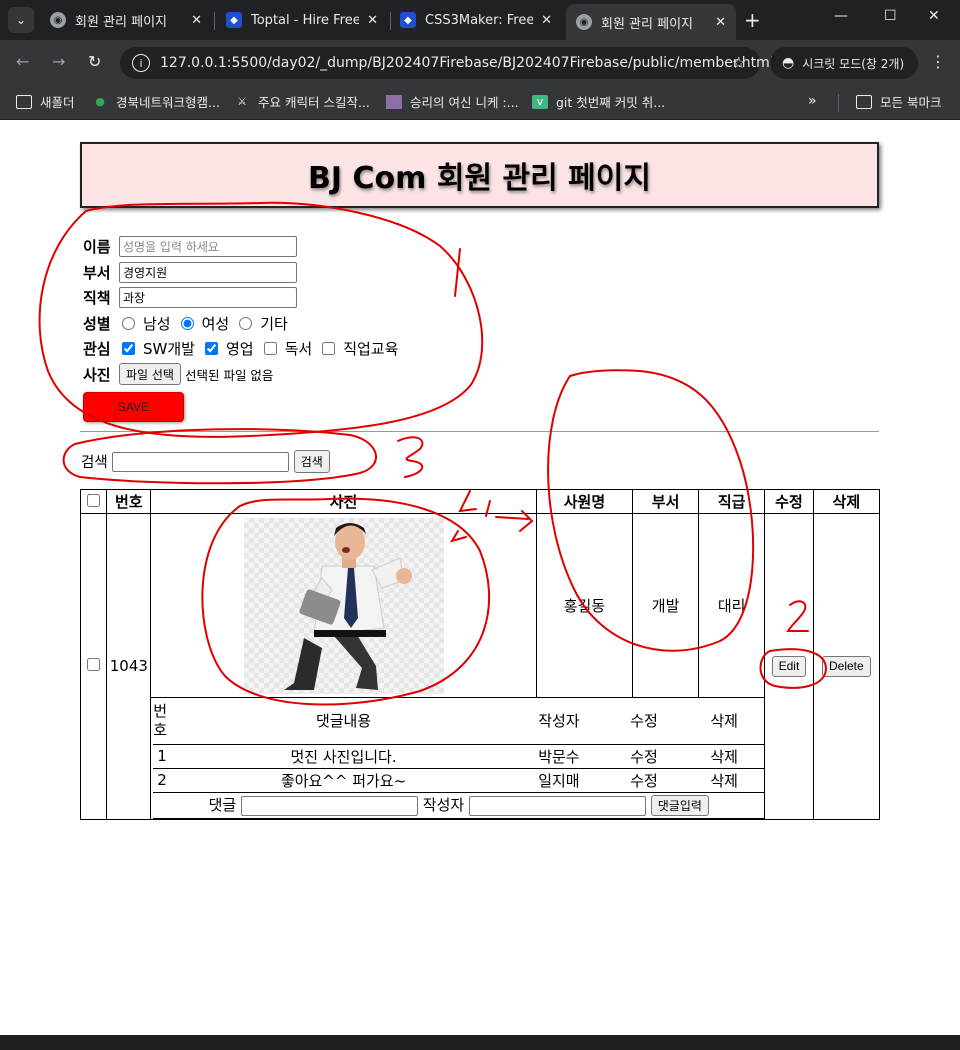 Image resolution: width=960 pixels, height=1050 pixels. What do you see at coordinates (215, 323) in the screenshot?
I see `gender-option-label: 여성` at bounding box center [215, 323].